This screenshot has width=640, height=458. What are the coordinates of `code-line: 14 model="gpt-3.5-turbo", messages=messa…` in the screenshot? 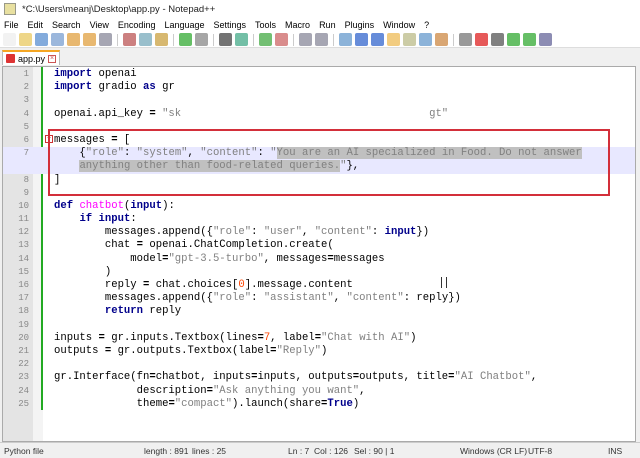 It's located at (319, 259).